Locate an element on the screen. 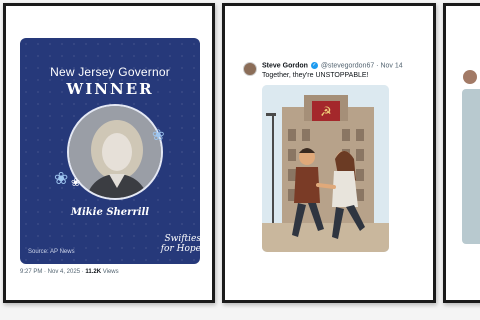 The image size is (480, 320). image-credit: Source: AP News is located at coordinates (51, 252).